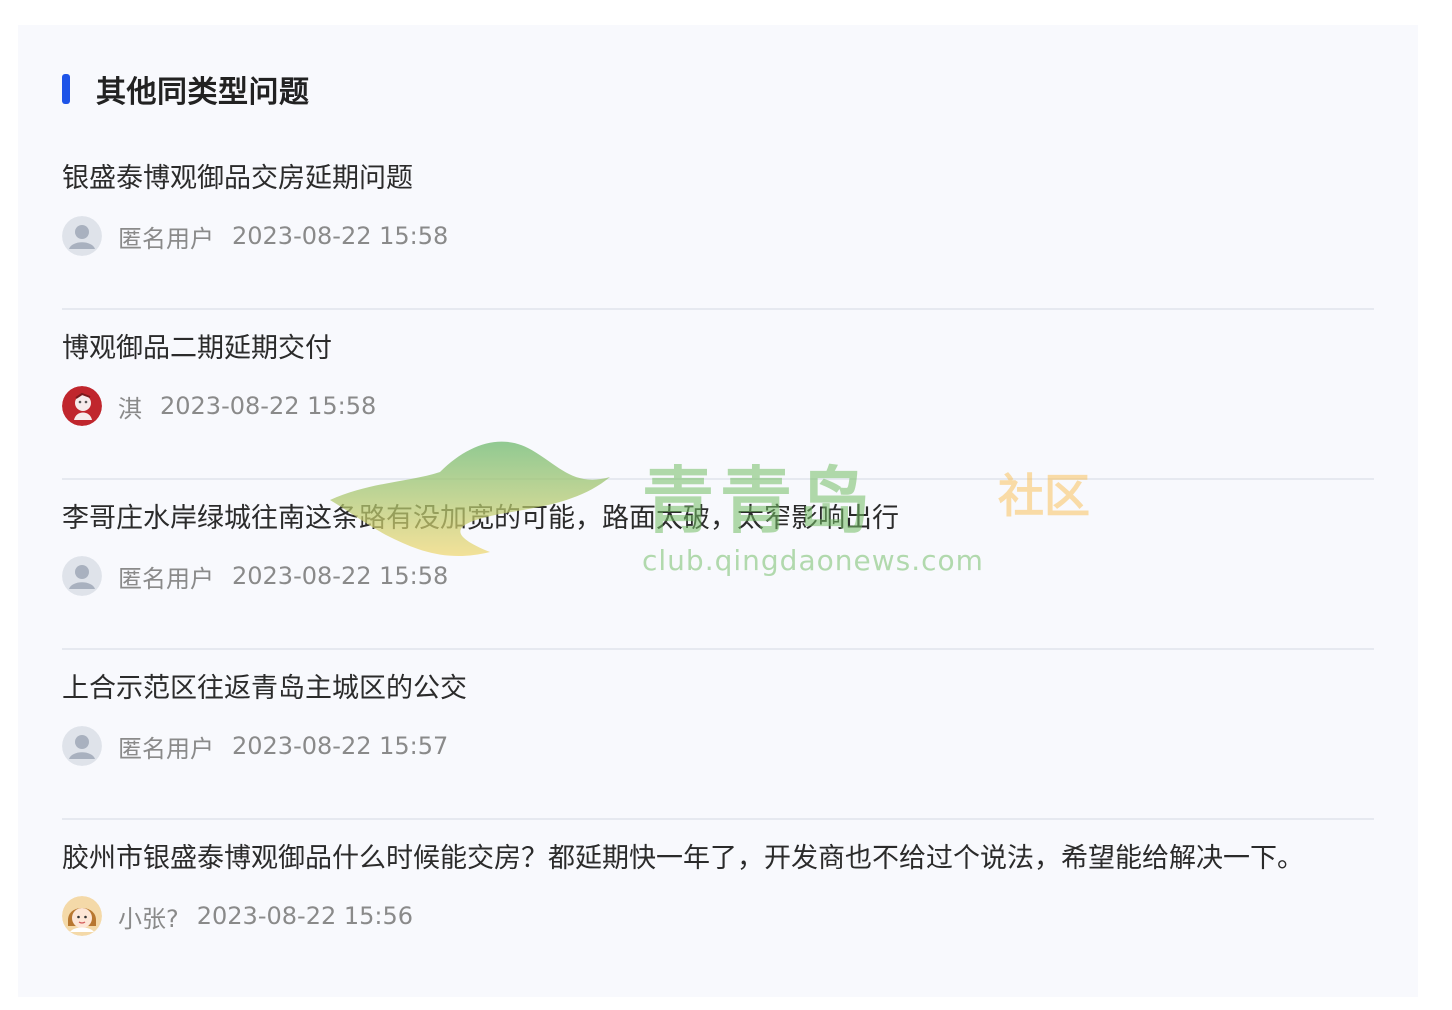 The image size is (1452, 1010). I want to click on section-header: 其他同类型问题, so click(186, 90).